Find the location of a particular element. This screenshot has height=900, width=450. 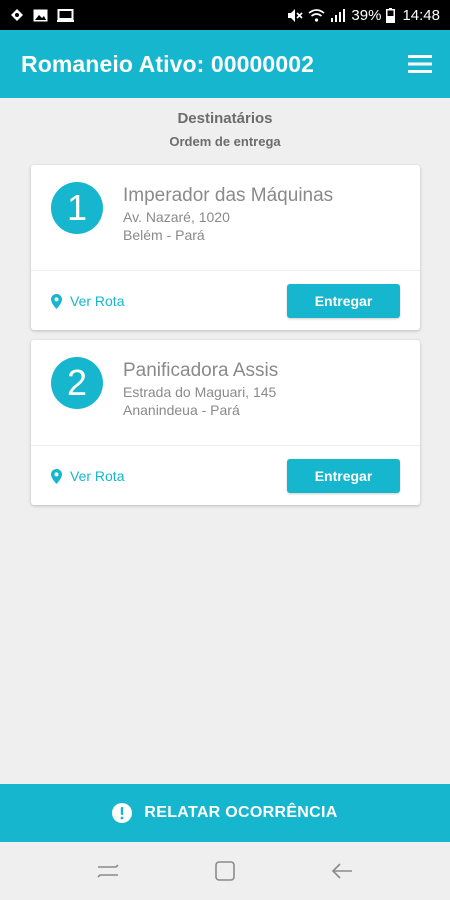

menu-icon is located at coordinates (420, 64).